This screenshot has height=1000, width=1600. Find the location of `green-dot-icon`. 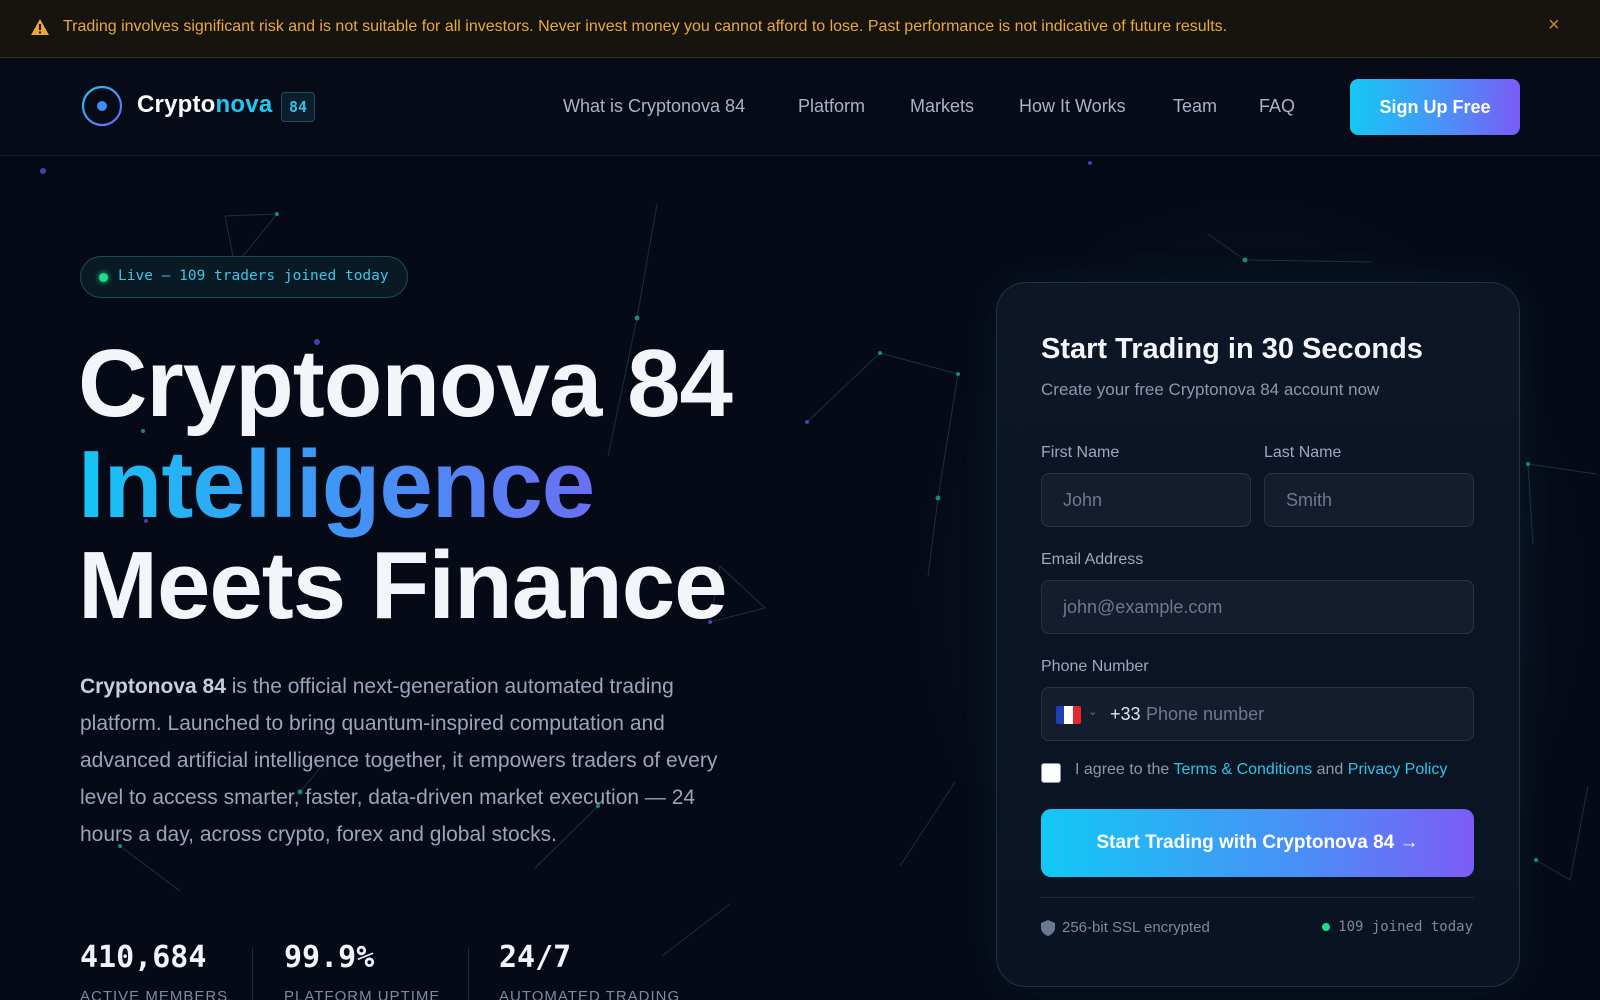

green-dot-icon is located at coordinates (1326, 927).